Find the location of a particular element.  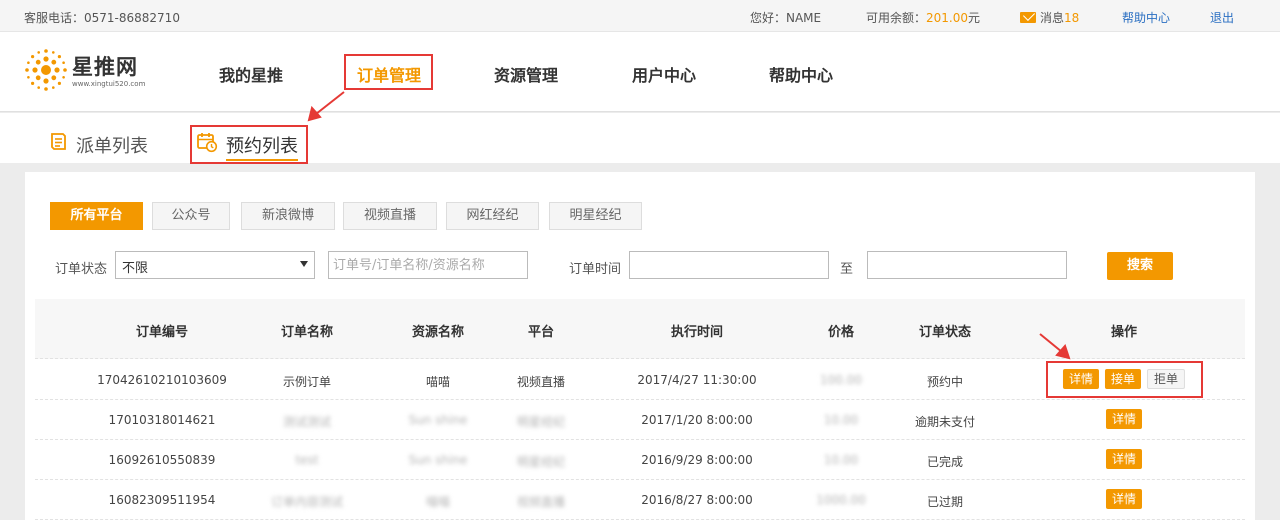

balance-label: 可用余额： is located at coordinates (896, 18).